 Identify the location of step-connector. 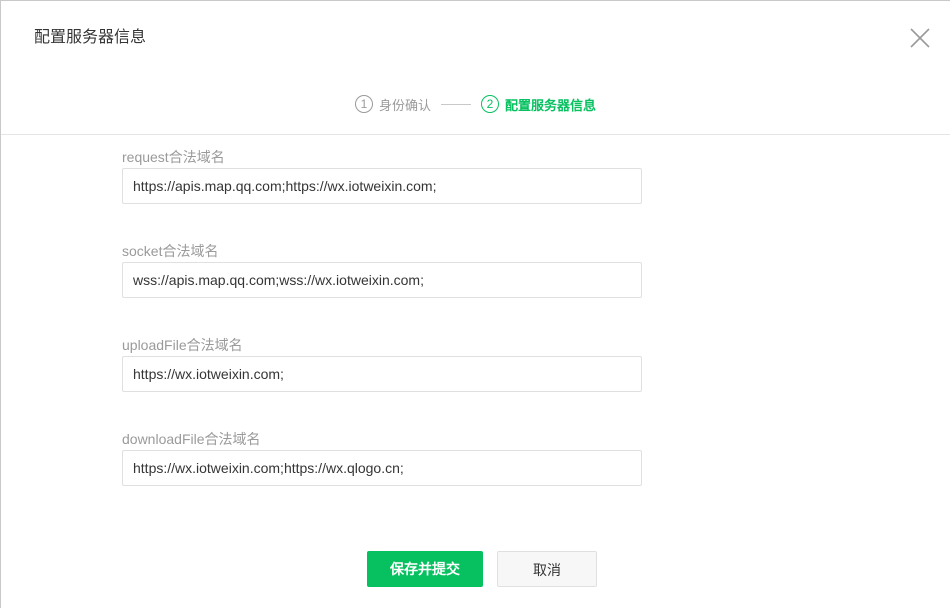
(456, 104).